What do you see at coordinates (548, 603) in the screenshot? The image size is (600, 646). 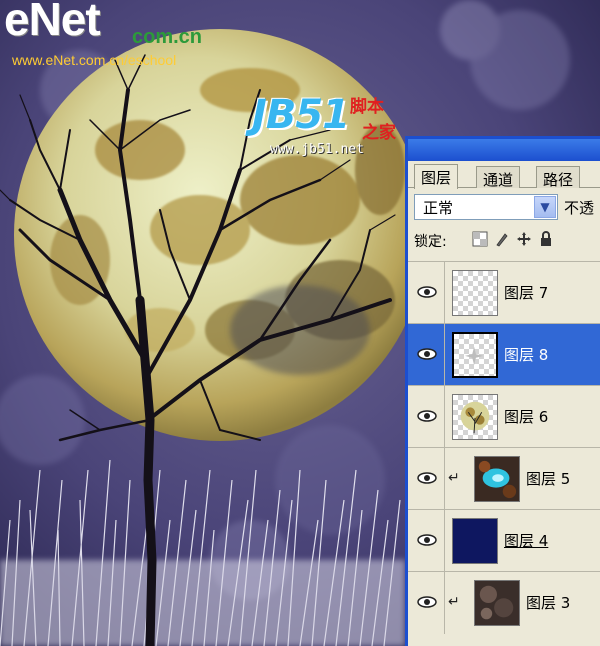 I see `layer-name: 图层 3` at bounding box center [548, 603].